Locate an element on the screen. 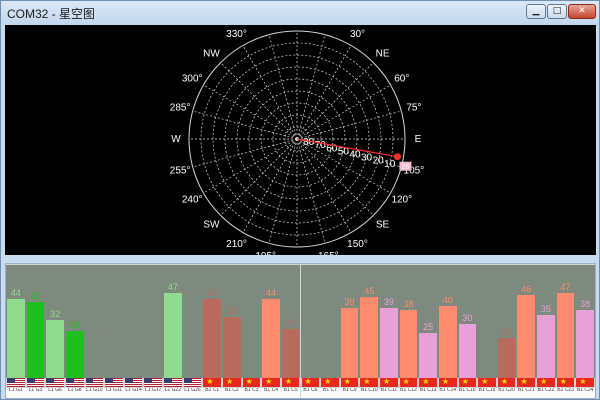 This screenshot has width=600, height=400. satellite-id-label: B1 C19 is located at coordinates (487, 393).